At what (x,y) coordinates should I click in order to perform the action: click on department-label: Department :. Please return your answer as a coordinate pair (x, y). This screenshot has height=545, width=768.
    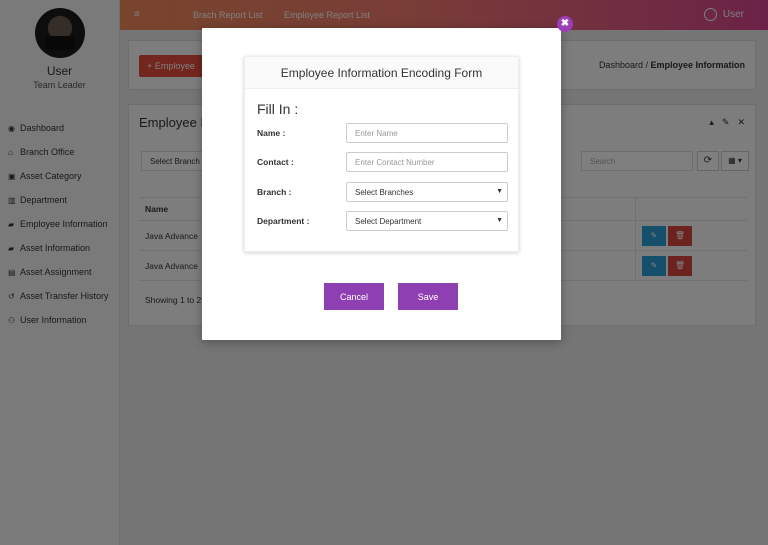
    Looking at the image, I should click on (283, 221).